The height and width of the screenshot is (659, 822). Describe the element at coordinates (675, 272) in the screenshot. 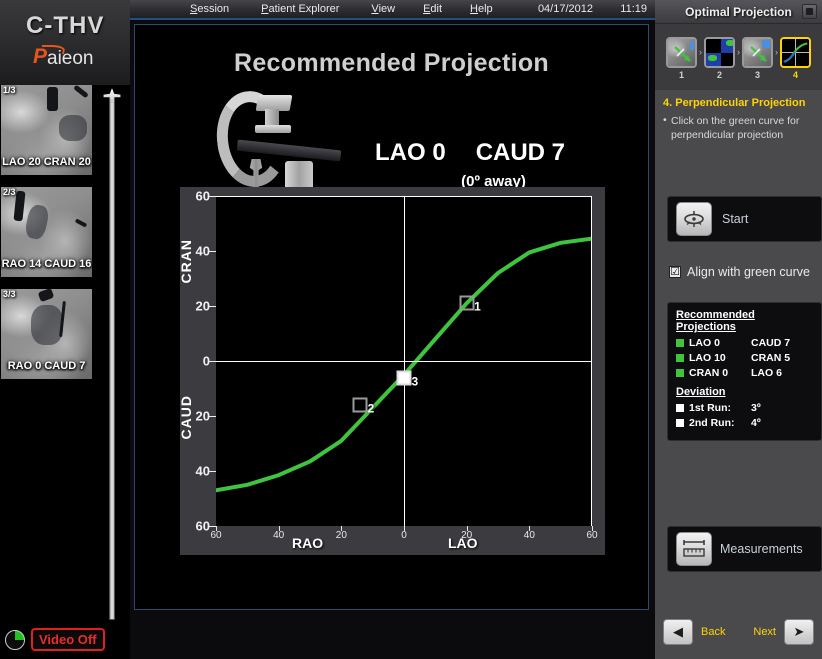

I see `align-with-green-curve-checkbox: ☑` at that location.